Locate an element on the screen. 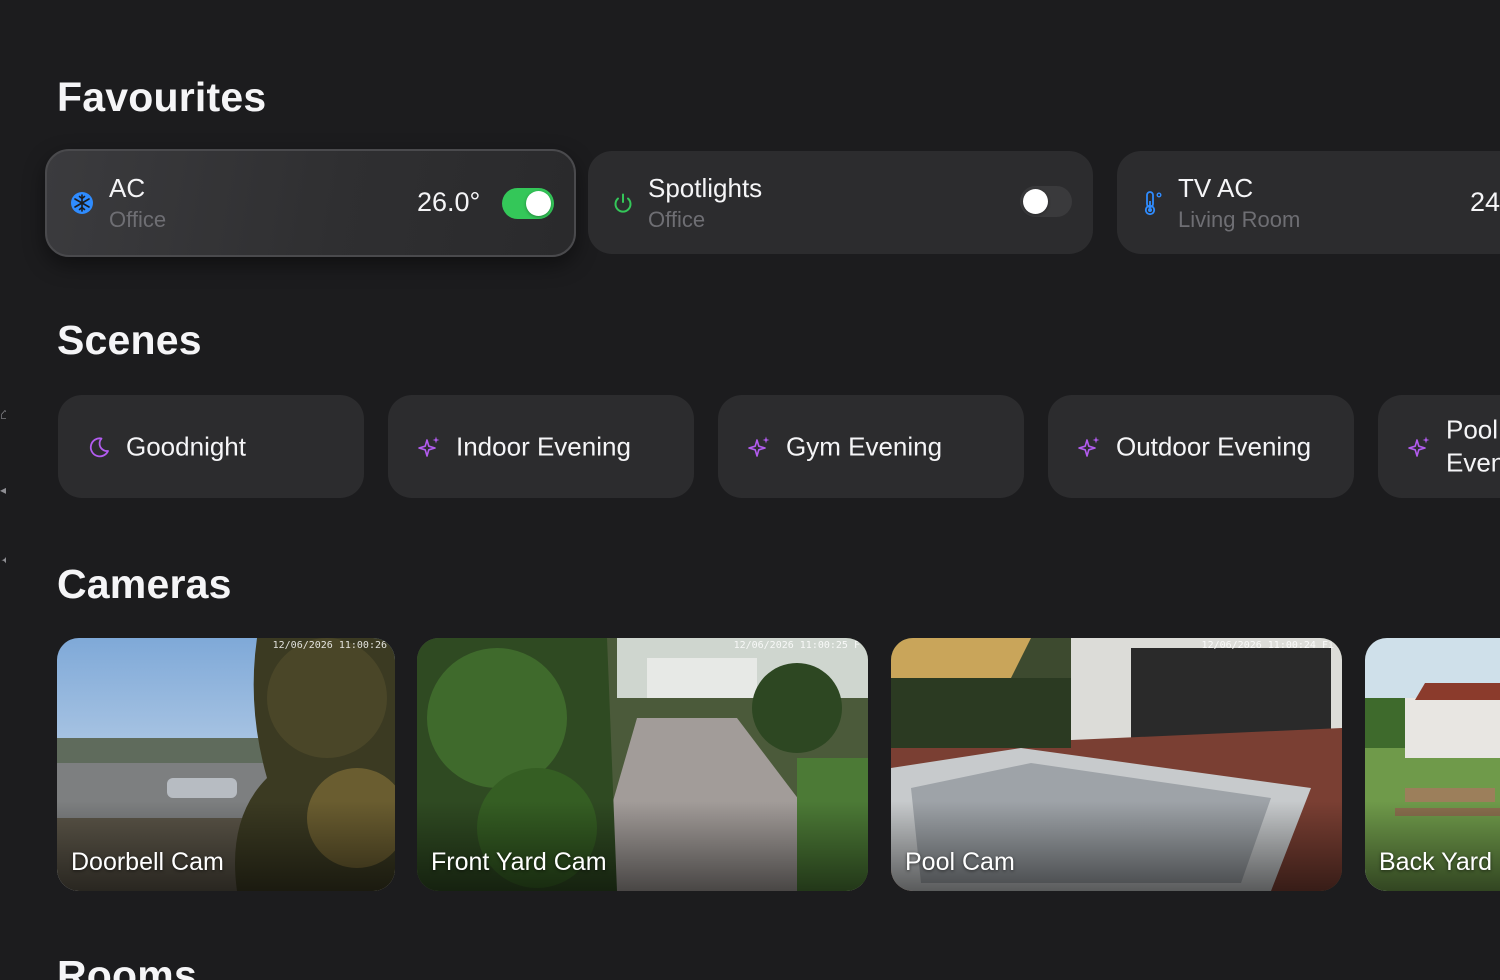 The width and height of the screenshot is (1500, 980). scene-gym-evening: Gym Evening is located at coordinates (871, 446).